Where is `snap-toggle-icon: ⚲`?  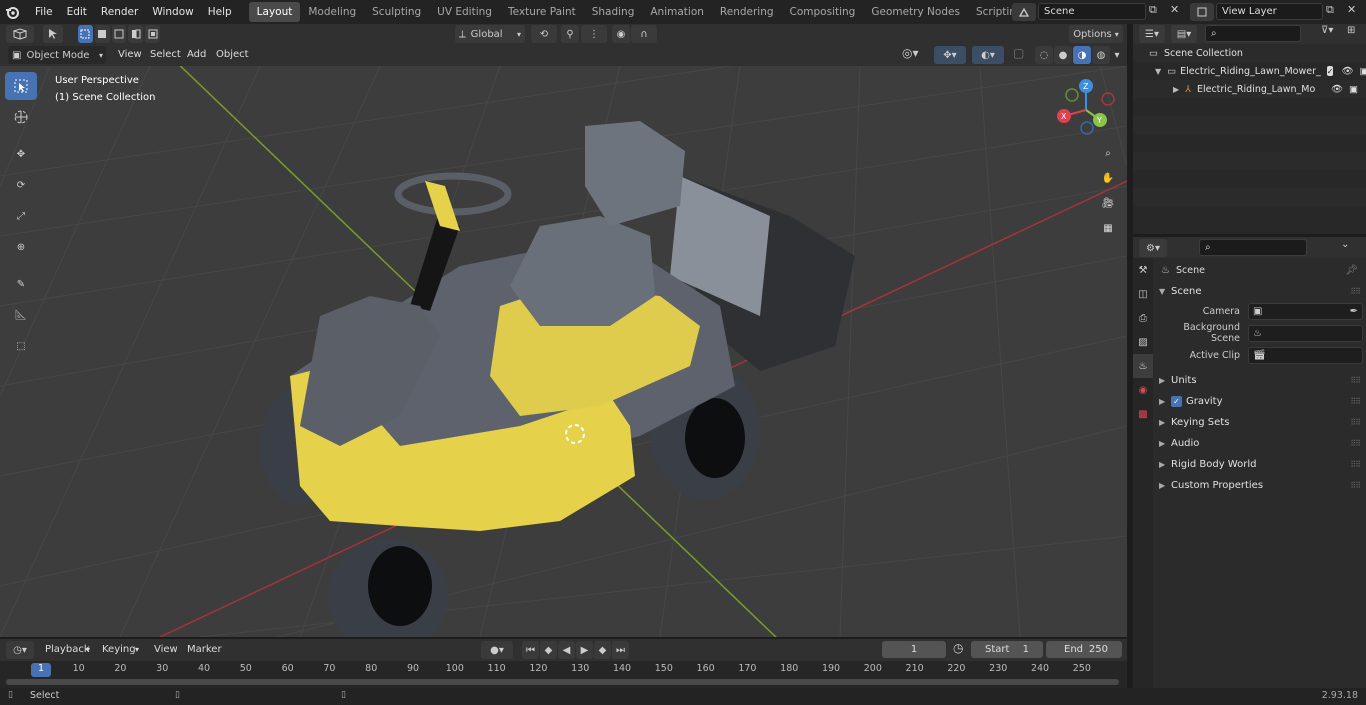 snap-toggle-icon: ⚲ is located at coordinates (570, 34).